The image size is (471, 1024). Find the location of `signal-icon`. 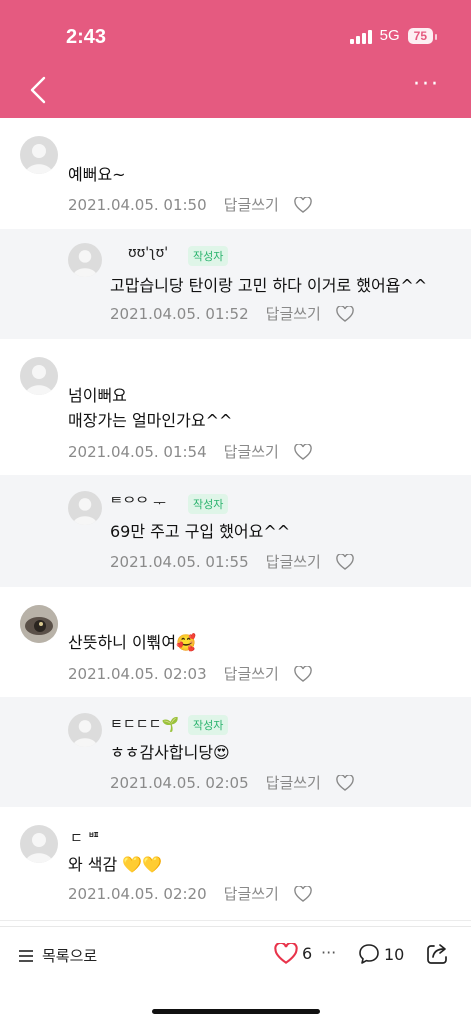

signal-icon is located at coordinates (360, 36).